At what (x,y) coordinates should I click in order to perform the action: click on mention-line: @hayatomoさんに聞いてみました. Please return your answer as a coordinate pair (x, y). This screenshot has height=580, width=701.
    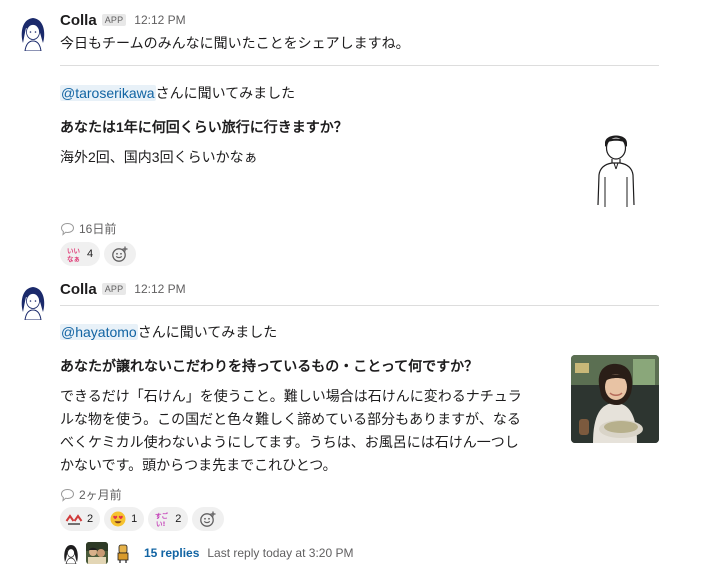
    Looking at the image, I should click on (168, 332).